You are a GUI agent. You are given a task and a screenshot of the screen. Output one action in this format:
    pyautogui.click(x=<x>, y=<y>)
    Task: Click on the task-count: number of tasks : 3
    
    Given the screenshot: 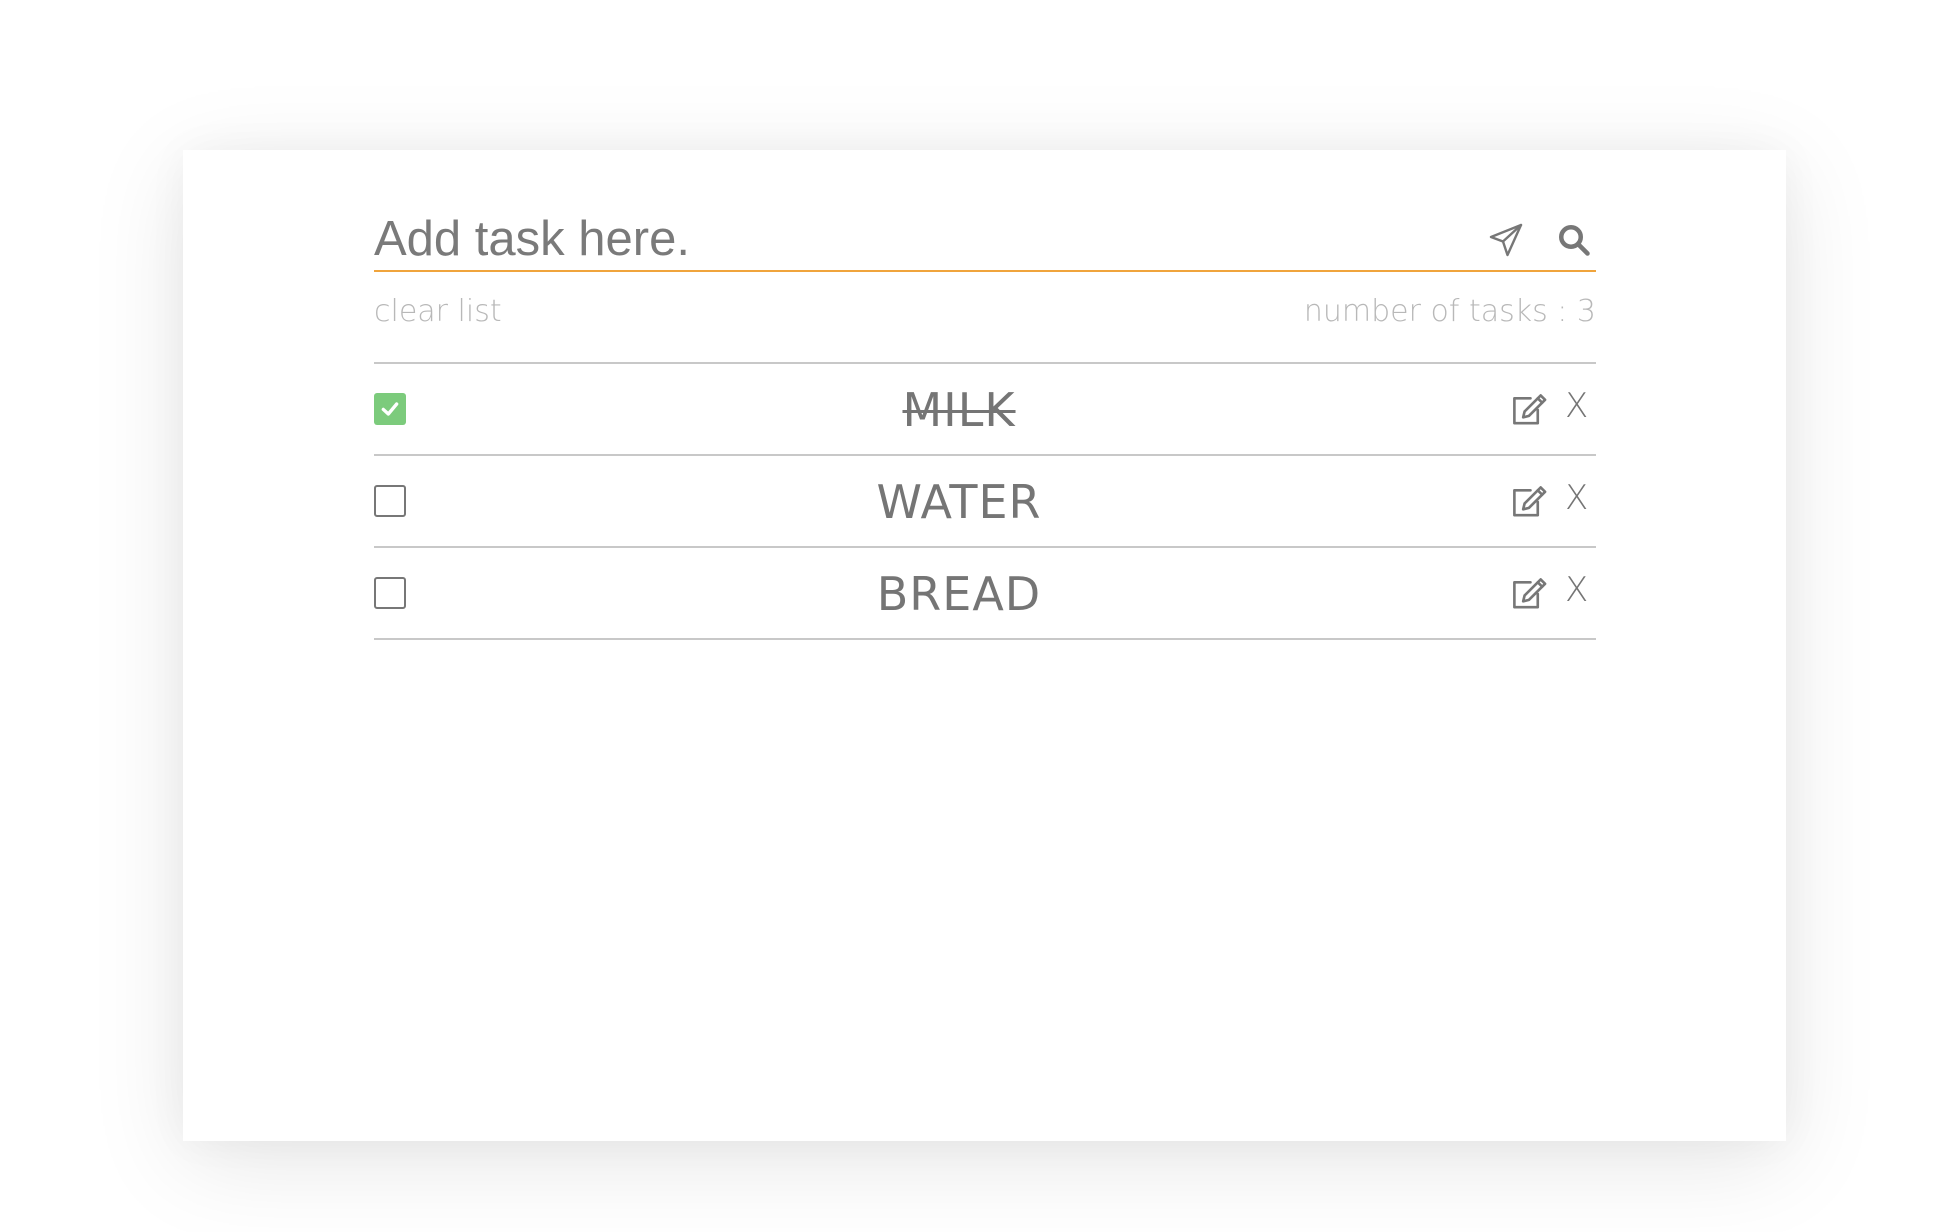 What is the action you would take?
    pyautogui.click(x=1449, y=311)
    